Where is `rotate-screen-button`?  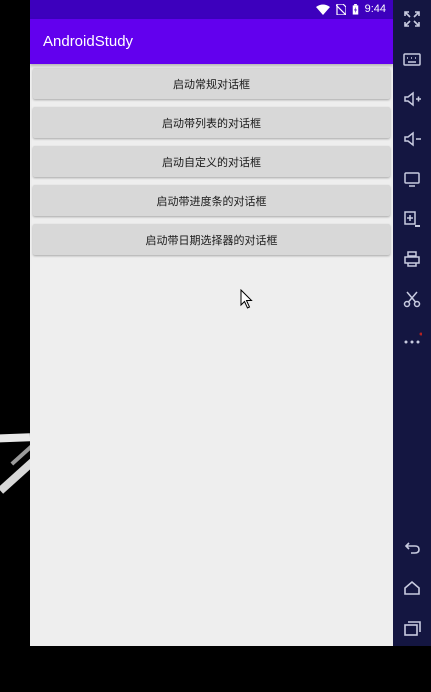
rotate-screen-button is located at coordinates (412, 179).